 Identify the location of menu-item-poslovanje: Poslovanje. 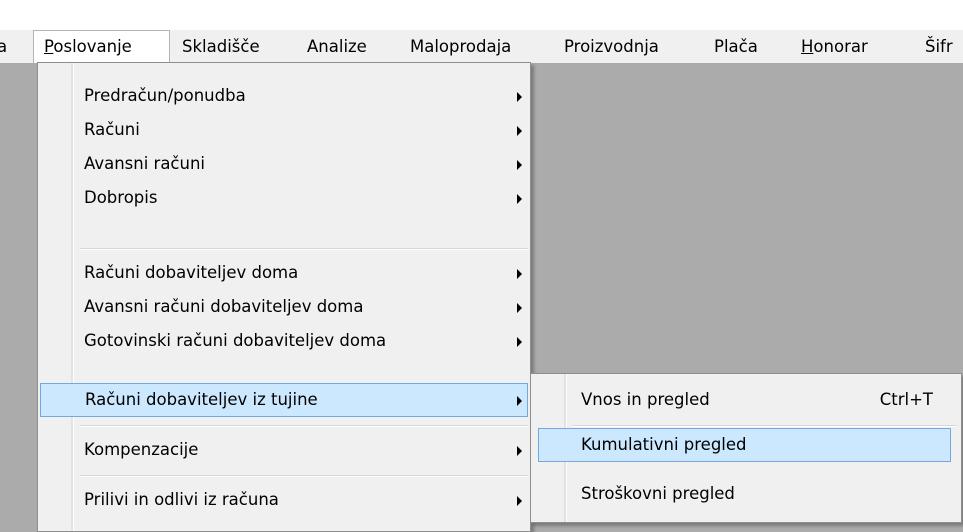
(101, 46).